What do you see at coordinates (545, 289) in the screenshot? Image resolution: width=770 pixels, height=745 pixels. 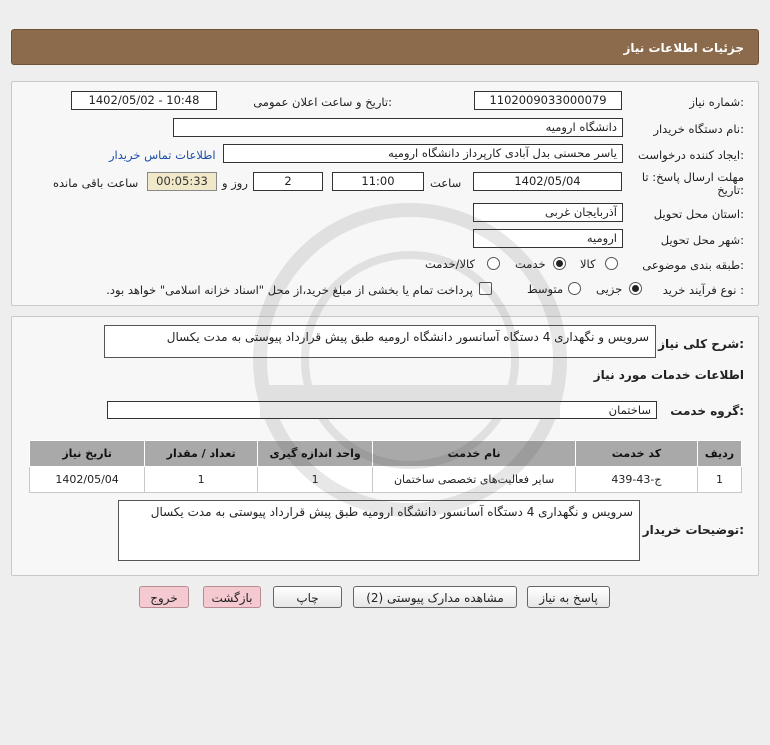 I see `process-medium-label: متوسط` at bounding box center [545, 289].